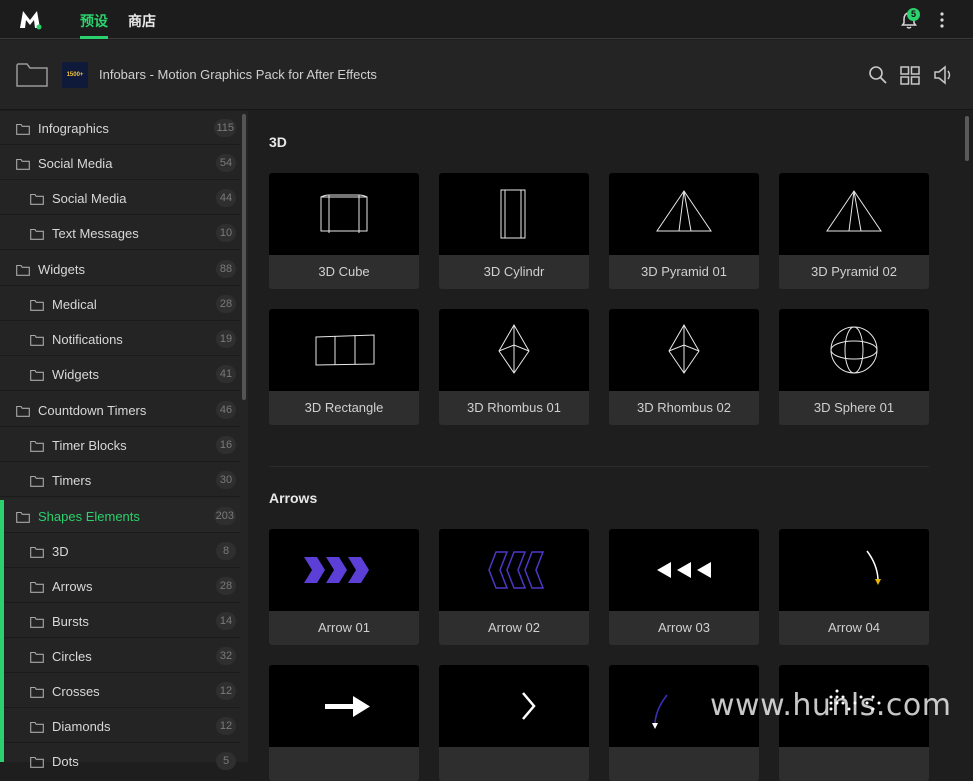  Describe the element at coordinates (878, 75) in the screenshot. I see `search-icon` at that location.